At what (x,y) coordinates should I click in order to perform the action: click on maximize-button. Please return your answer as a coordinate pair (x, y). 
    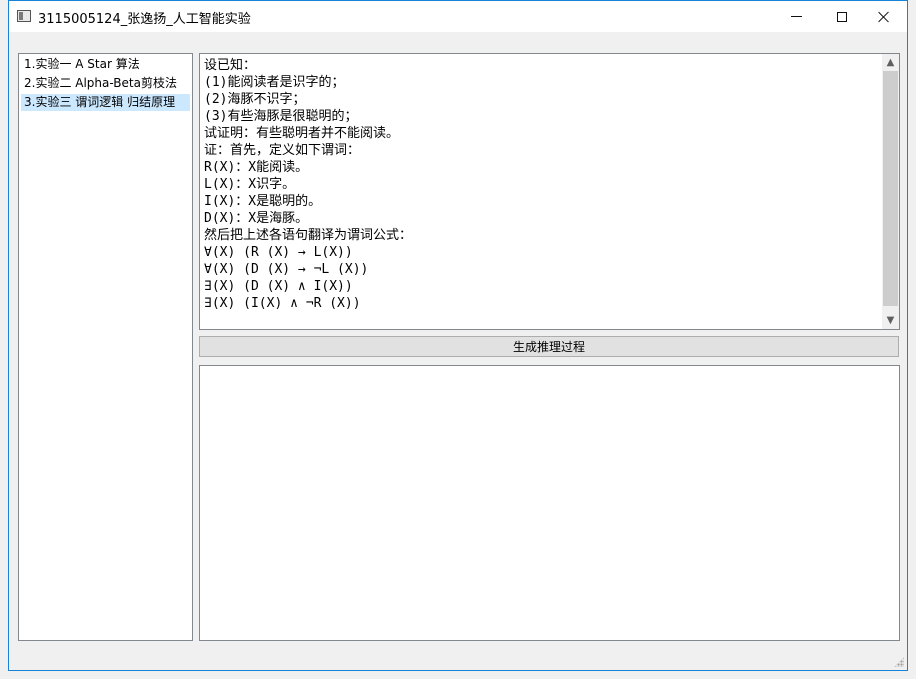
    Looking at the image, I should click on (842, 16).